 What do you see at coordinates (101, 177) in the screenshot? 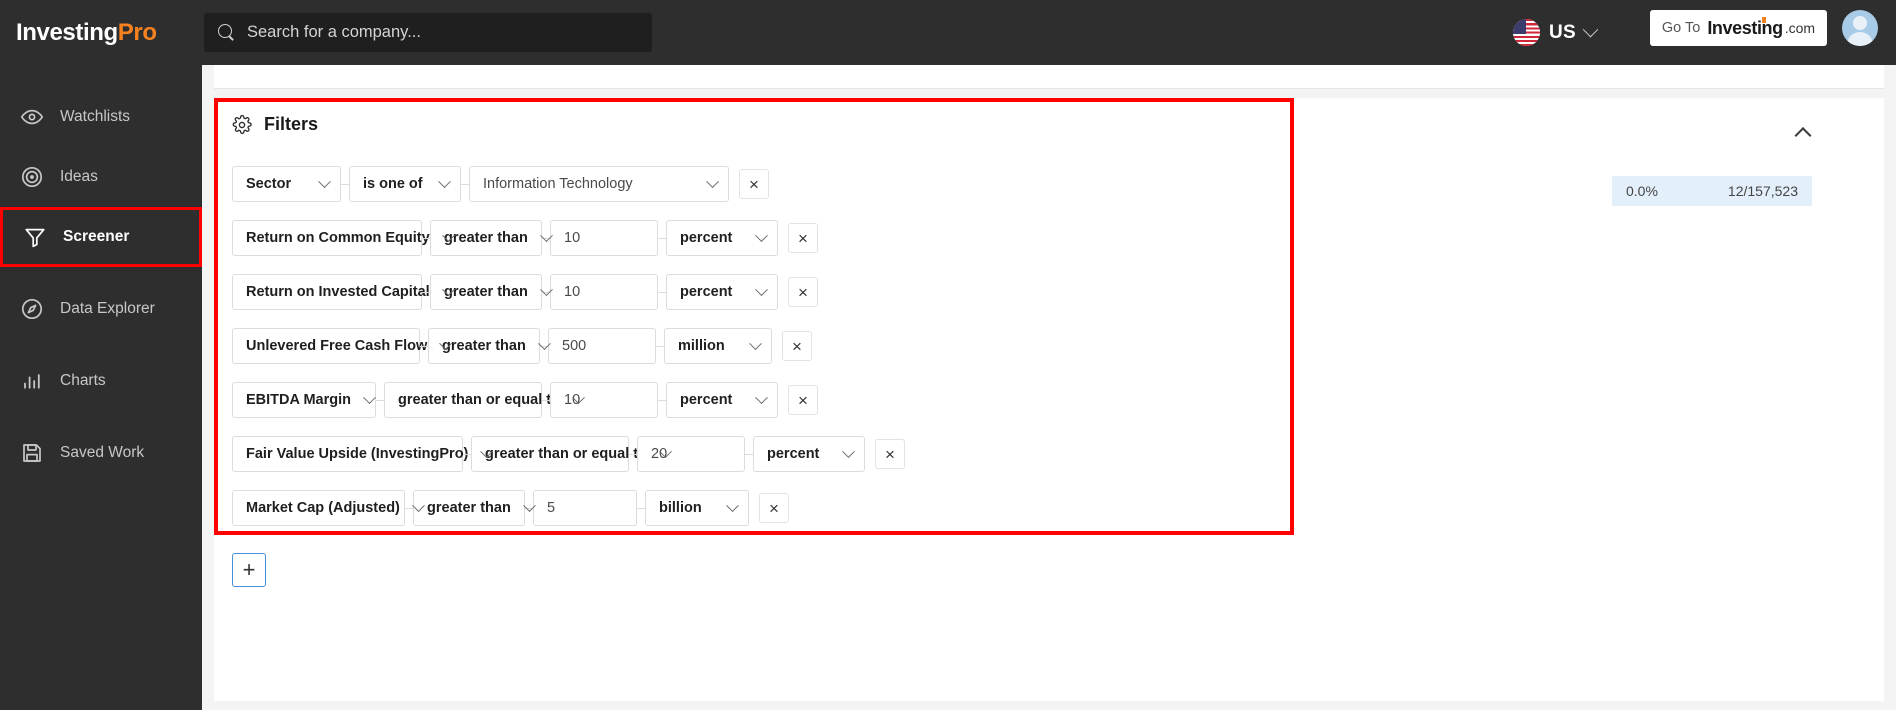
I see `sidebar-item-ideas: Ideas` at bounding box center [101, 177].